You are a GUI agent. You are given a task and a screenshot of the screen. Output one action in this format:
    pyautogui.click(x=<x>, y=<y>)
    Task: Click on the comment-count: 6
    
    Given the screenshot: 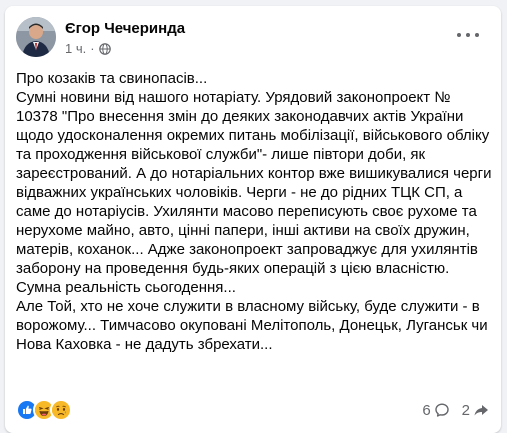 What is the action you would take?
    pyautogui.click(x=426, y=410)
    